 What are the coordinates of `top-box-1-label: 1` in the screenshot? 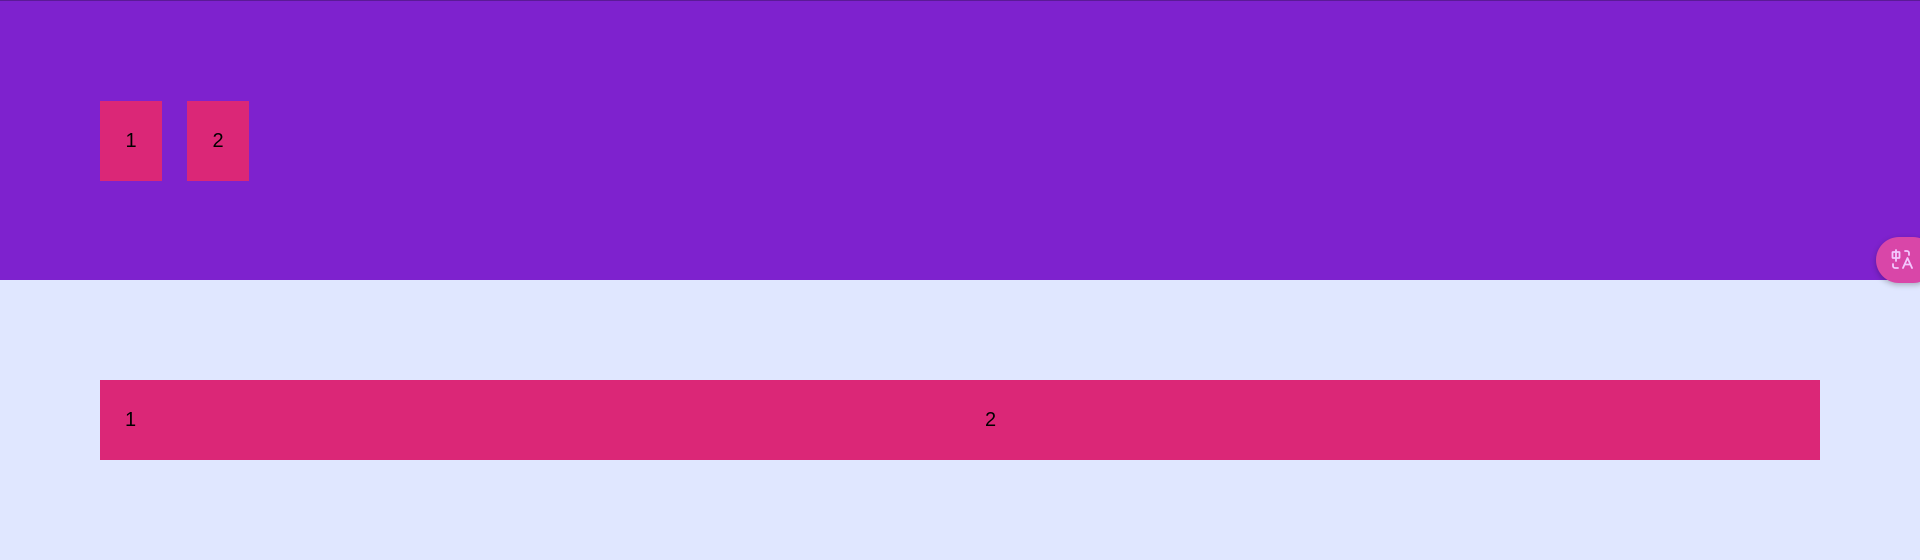 It's located at (131, 141).